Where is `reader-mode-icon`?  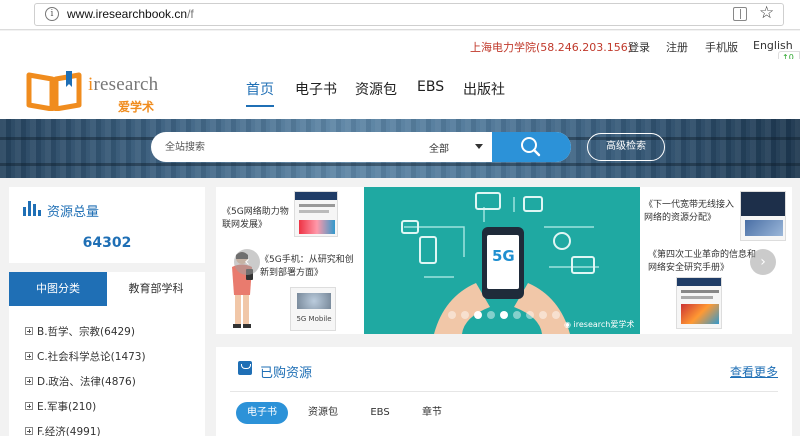
reader-mode-icon is located at coordinates (740, 14).